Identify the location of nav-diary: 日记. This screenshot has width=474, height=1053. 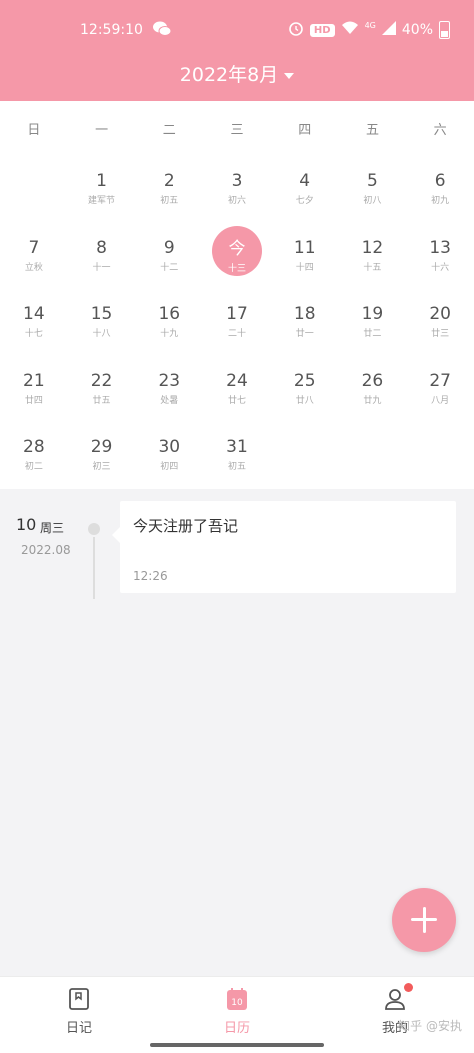
(79, 1015).